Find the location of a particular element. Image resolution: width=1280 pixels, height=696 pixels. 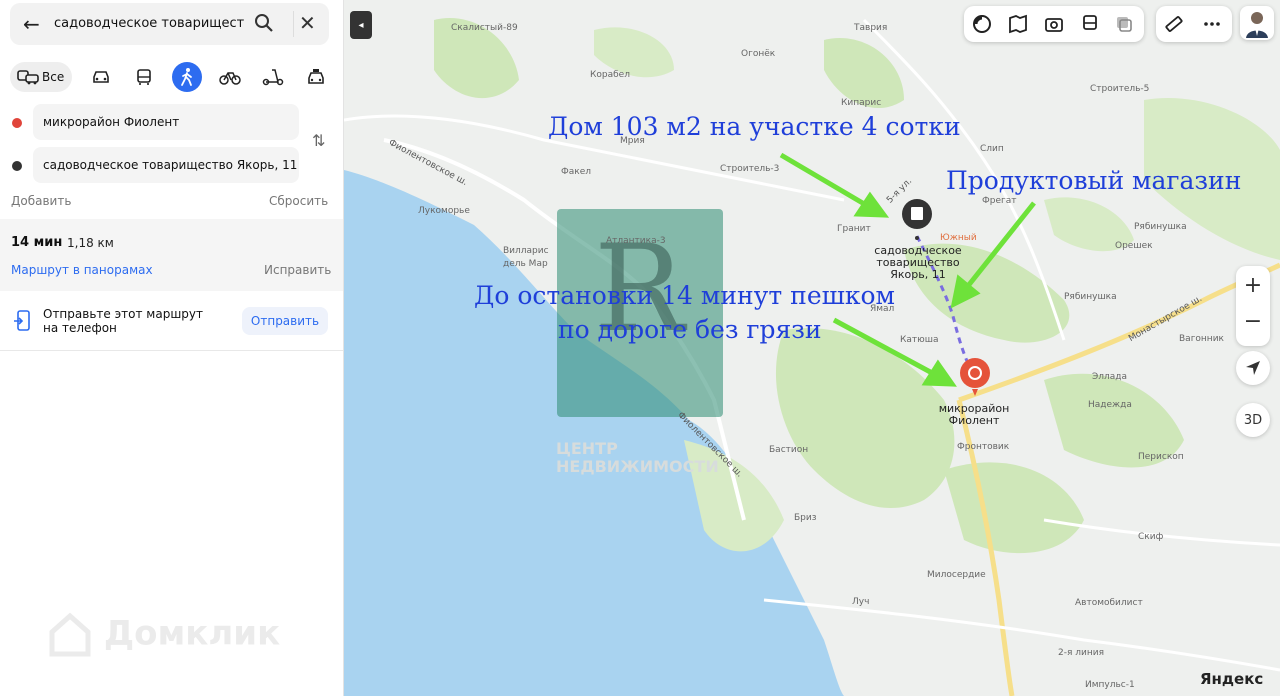

map-label: Перископ is located at coordinates (1161, 457).